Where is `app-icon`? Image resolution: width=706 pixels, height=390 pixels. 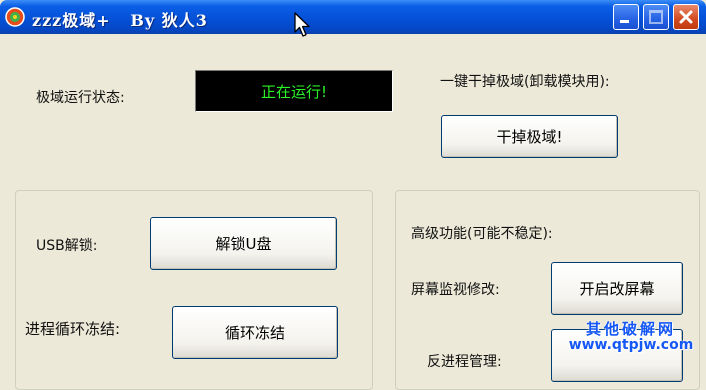 app-icon is located at coordinates (15, 17).